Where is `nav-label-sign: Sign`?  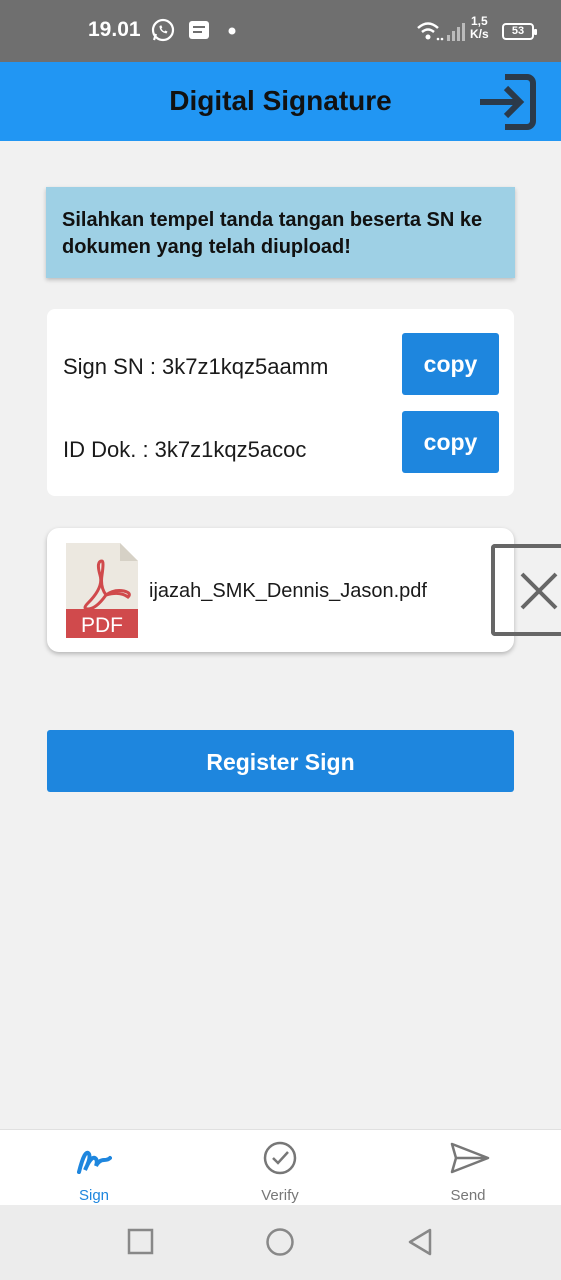 nav-label-sign: Sign is located at coordinates (94, 1195).